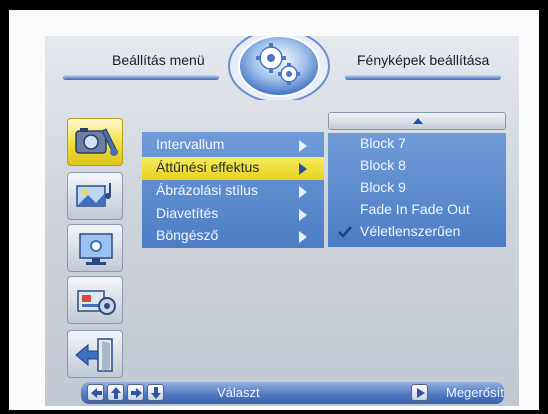  Describe the element at coordinates (95, 392) in the screenshot. I see `arrow-left-icon` at that location.